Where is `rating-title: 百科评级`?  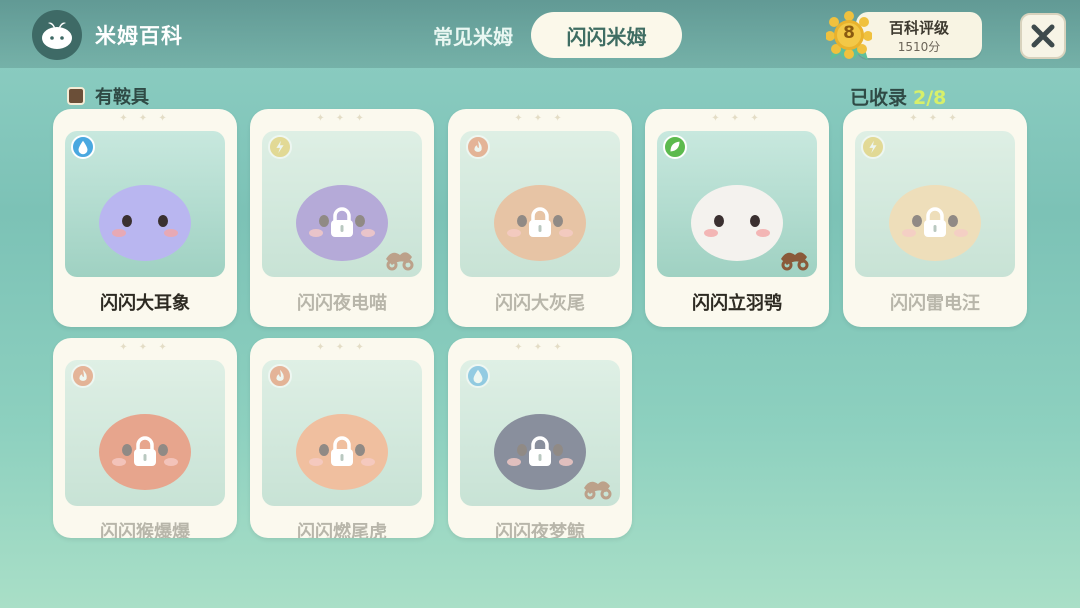
rating-title: 百科评级 is located at coordinates (918, 28).